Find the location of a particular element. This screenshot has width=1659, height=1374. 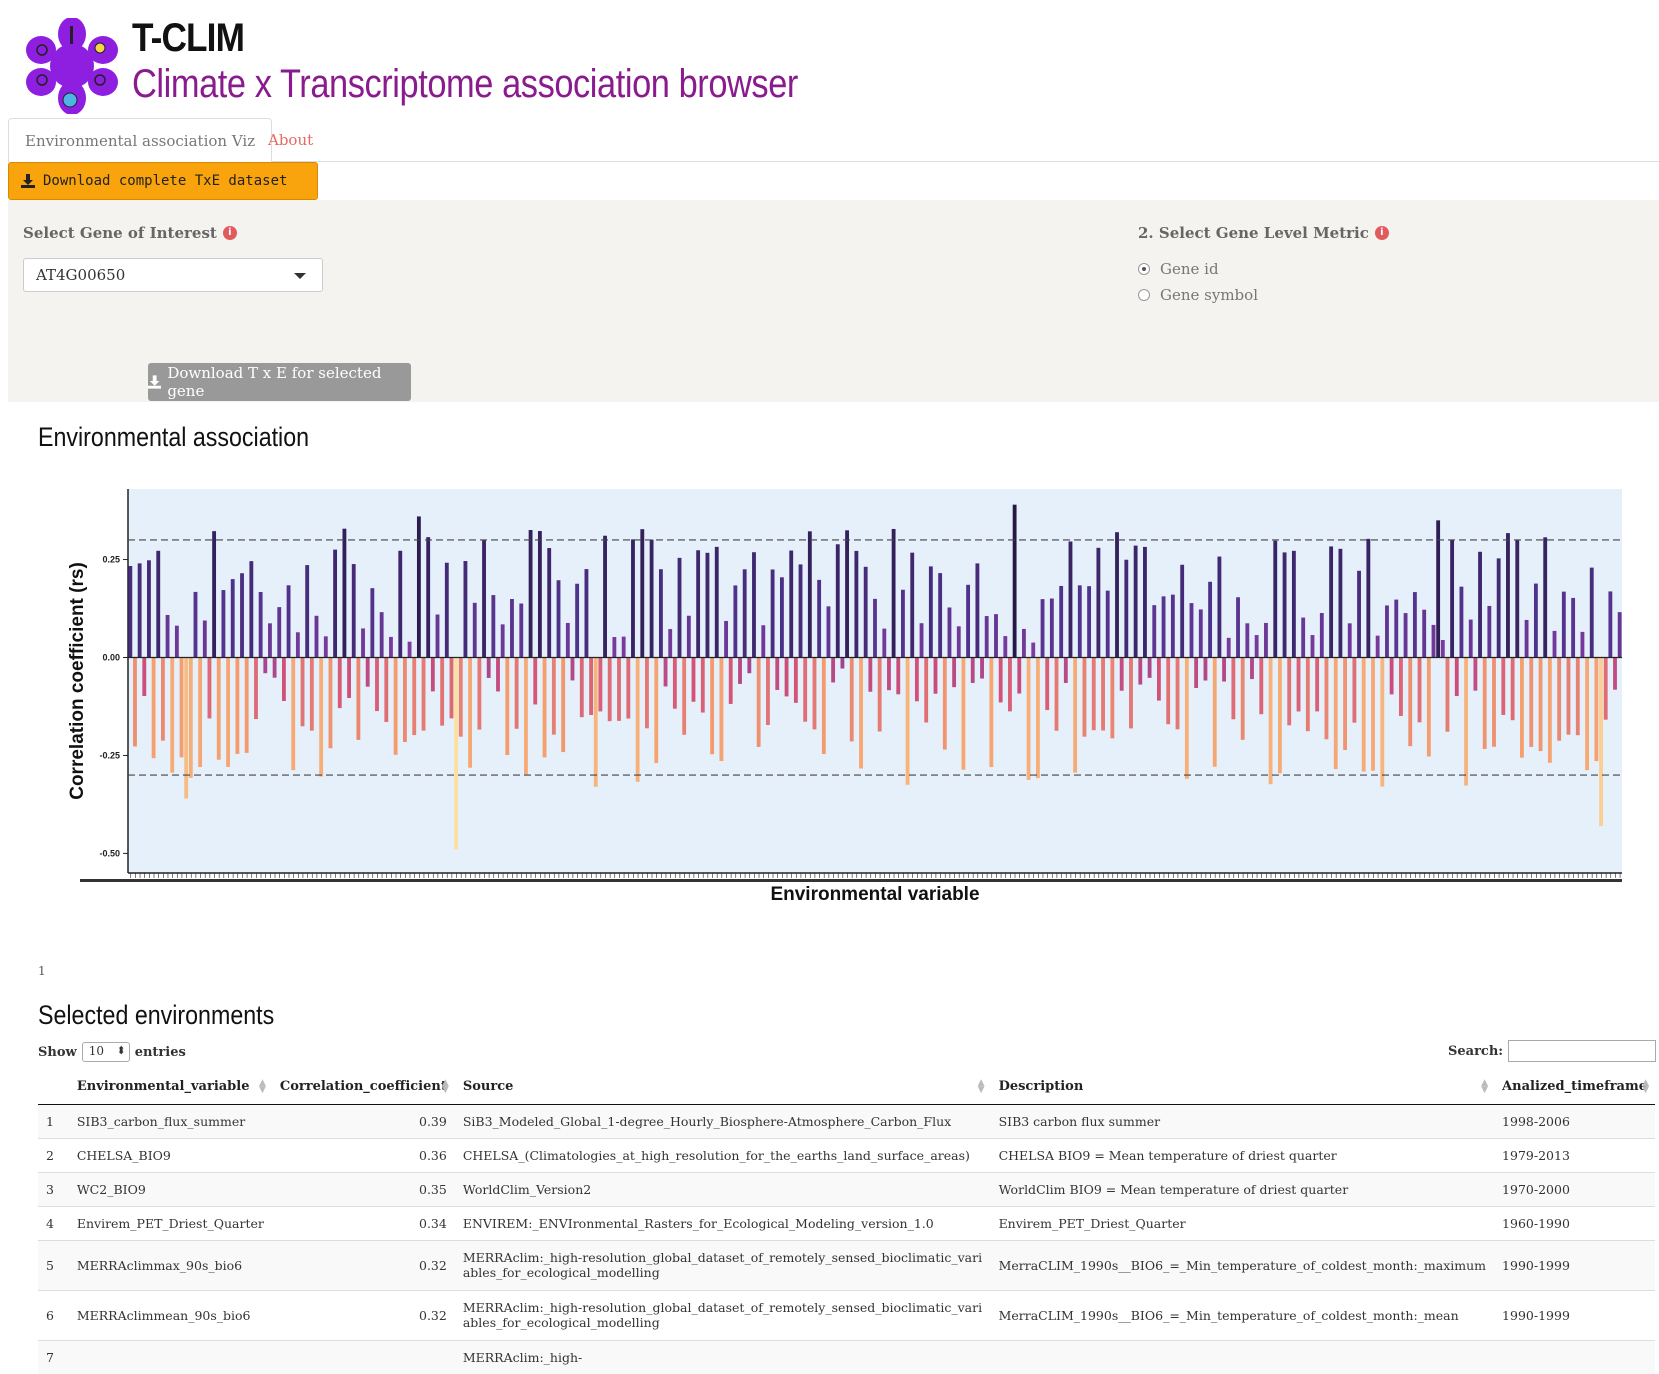

download-complete-dataset-button: Download complete TxE dataset is located at coordinates (163, 181).